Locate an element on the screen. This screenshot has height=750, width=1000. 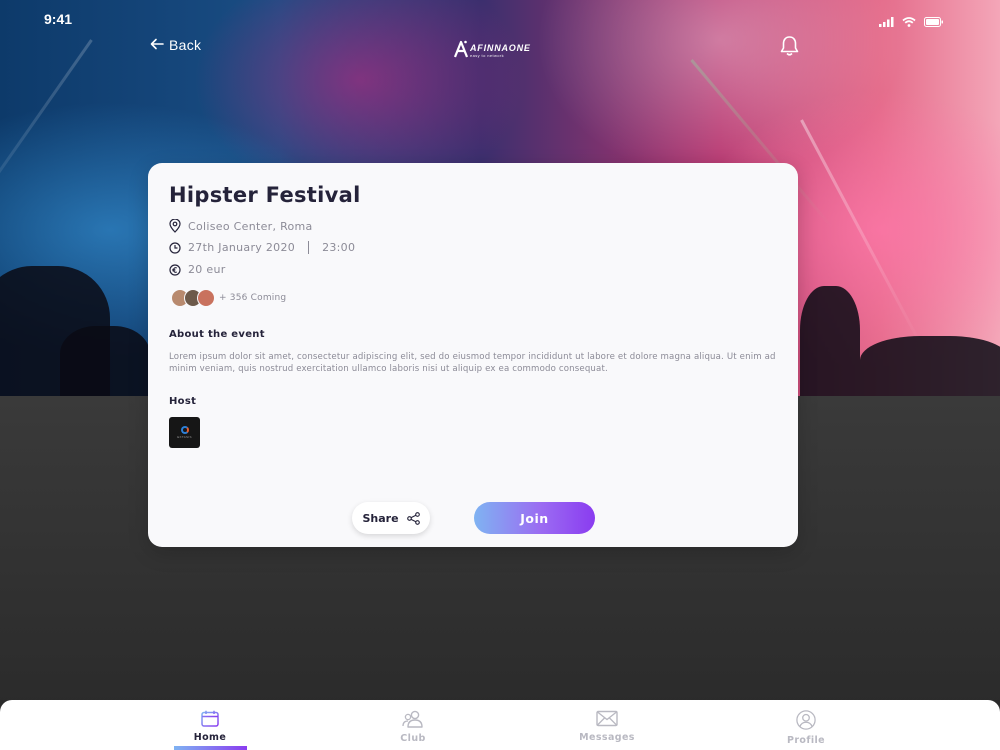
logo-text: AFINNAONE is located at coordinates (500, 48).